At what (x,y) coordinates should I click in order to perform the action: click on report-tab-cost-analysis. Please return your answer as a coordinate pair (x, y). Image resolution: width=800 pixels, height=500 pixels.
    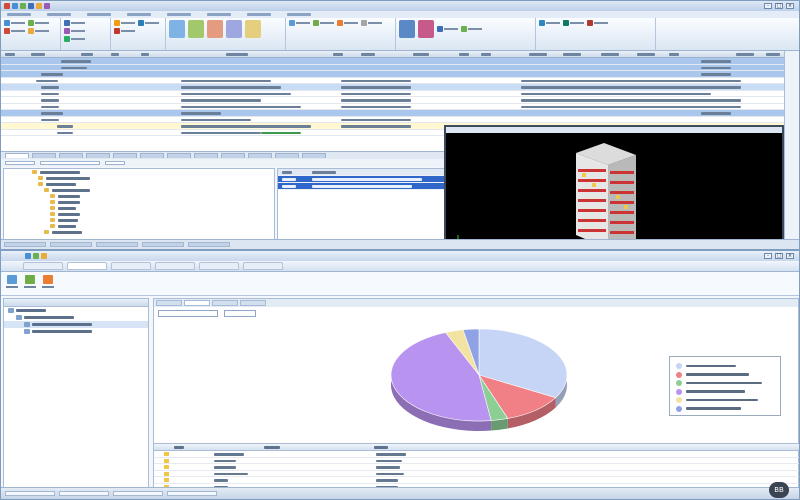
    Looking at the image, I should click on (87, 266).